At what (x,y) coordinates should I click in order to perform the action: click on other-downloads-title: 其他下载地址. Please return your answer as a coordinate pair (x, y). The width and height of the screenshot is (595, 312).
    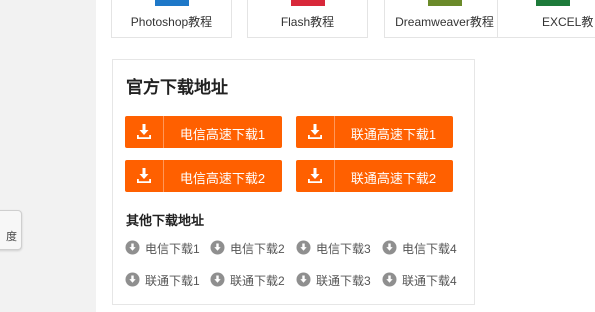
    Looking at the image, I should click on (165, 220).